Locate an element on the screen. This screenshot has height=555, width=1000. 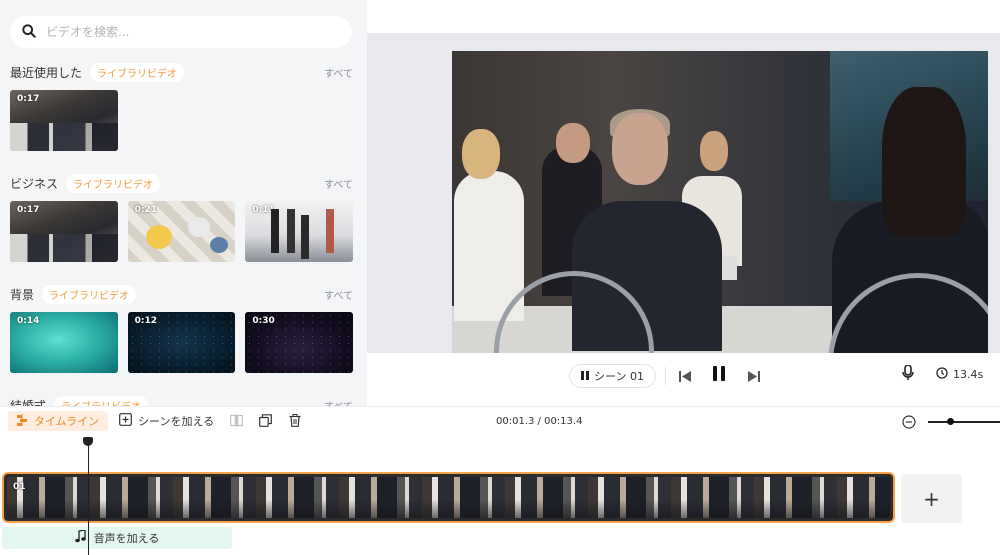
timeline-button: タイムライン is located at coordinates (58, 421).